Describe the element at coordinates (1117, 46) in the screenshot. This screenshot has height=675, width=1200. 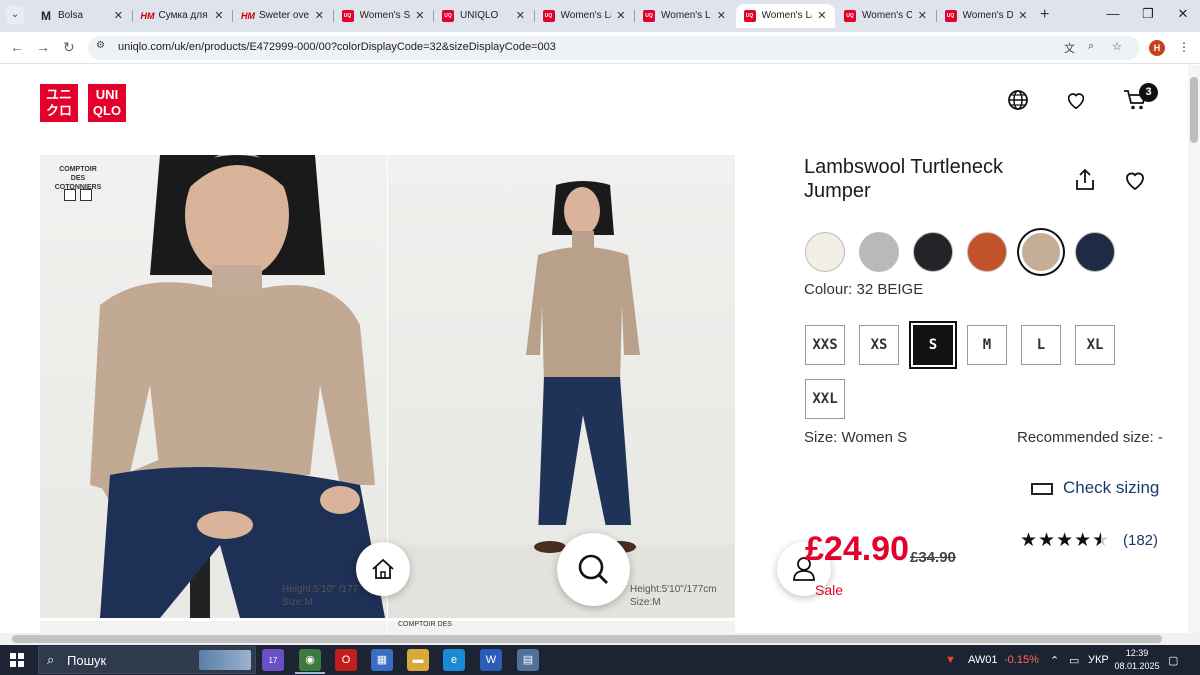
I see `bookmark-star-icon: ☆` at that location.